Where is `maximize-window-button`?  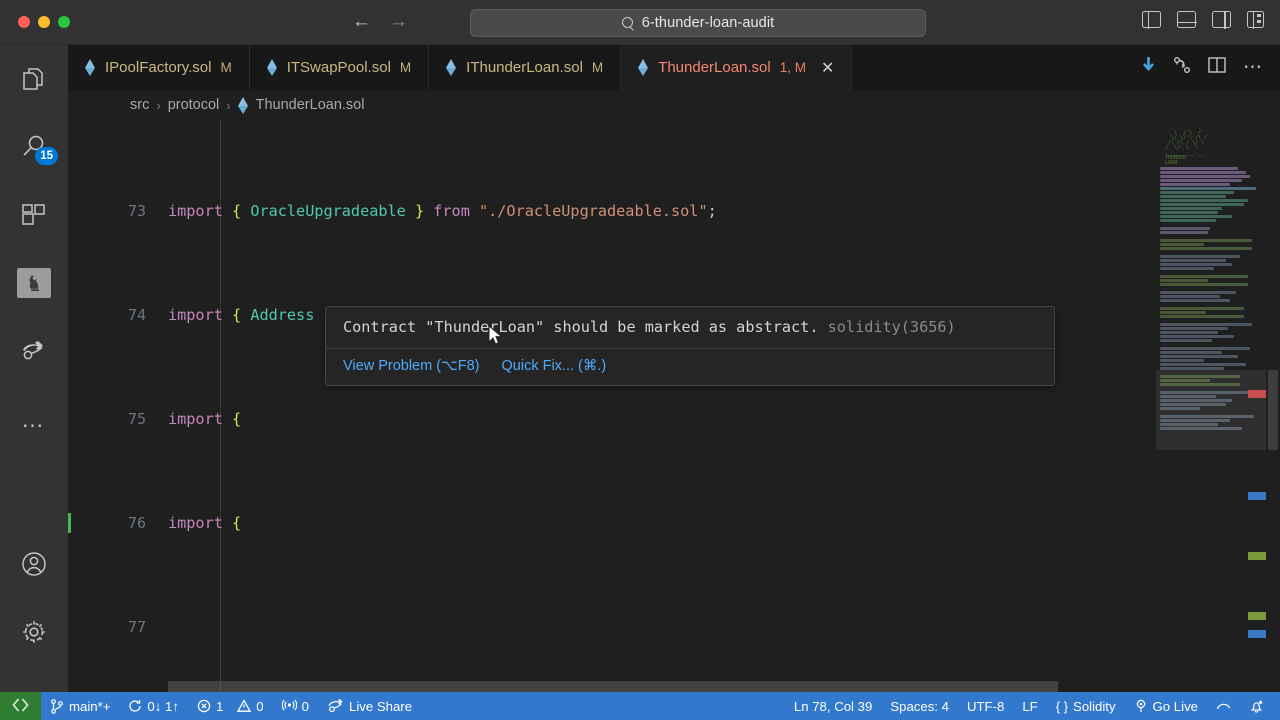 maximize-window-button is located at coordinates (64, 22).